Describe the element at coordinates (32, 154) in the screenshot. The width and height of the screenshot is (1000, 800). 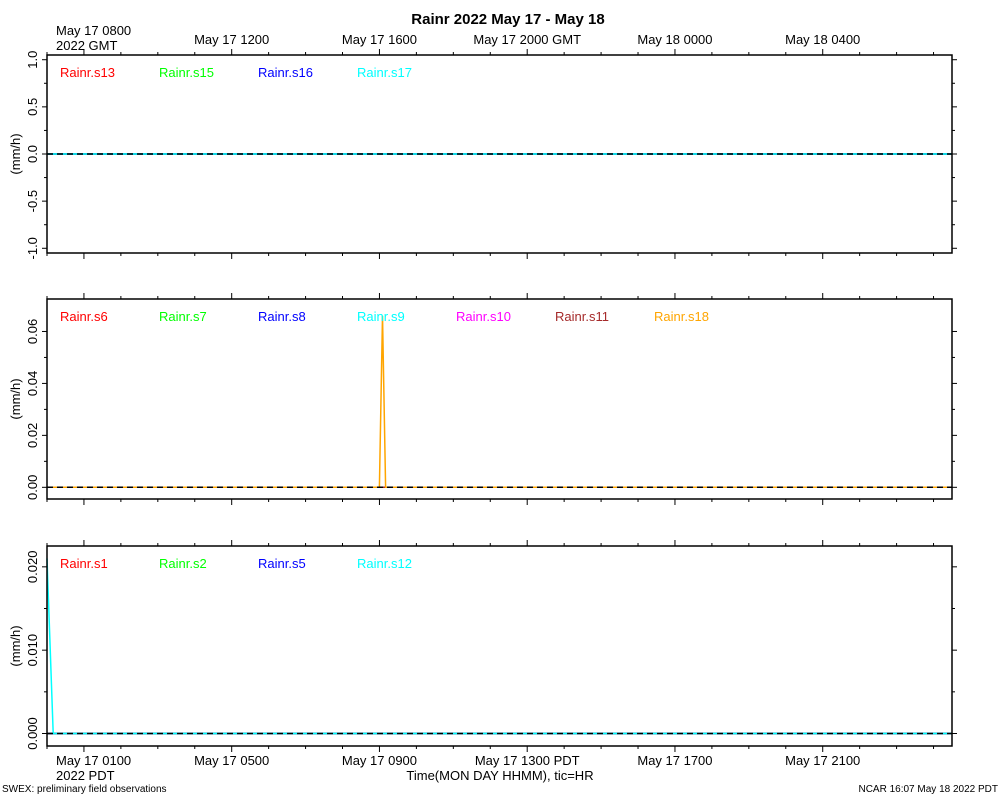
I see `y-tick-label: 0.0` at that location.